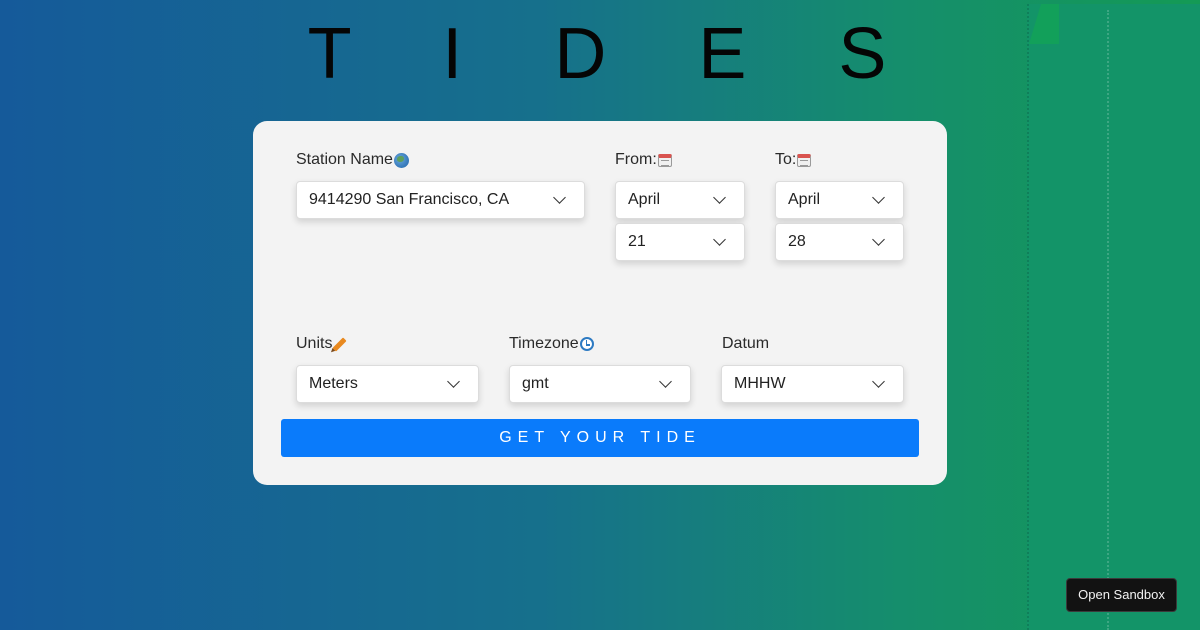  What do you see at coordinates (344, 159) in the screenshot?
I see `station-label-text: Station Name` at bounding box center [344, 159].